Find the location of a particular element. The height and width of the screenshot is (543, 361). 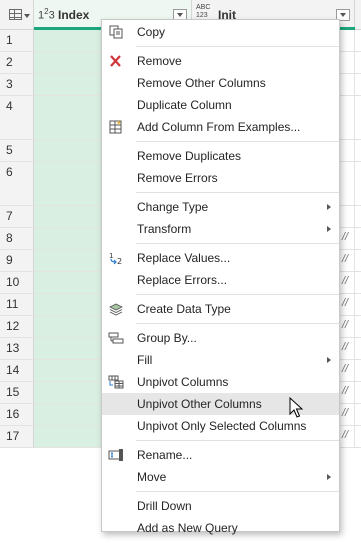

row-number: 6 is located at coordinates (17, 183).